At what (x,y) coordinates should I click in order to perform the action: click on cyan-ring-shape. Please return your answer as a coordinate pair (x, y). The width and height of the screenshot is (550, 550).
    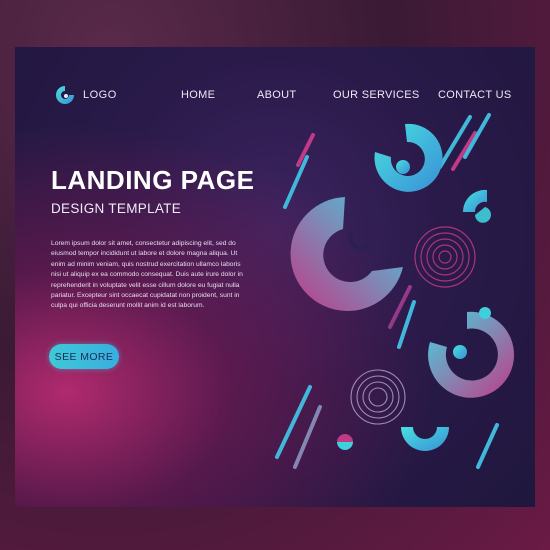
    Looking at the image, I should click on (408, 157).